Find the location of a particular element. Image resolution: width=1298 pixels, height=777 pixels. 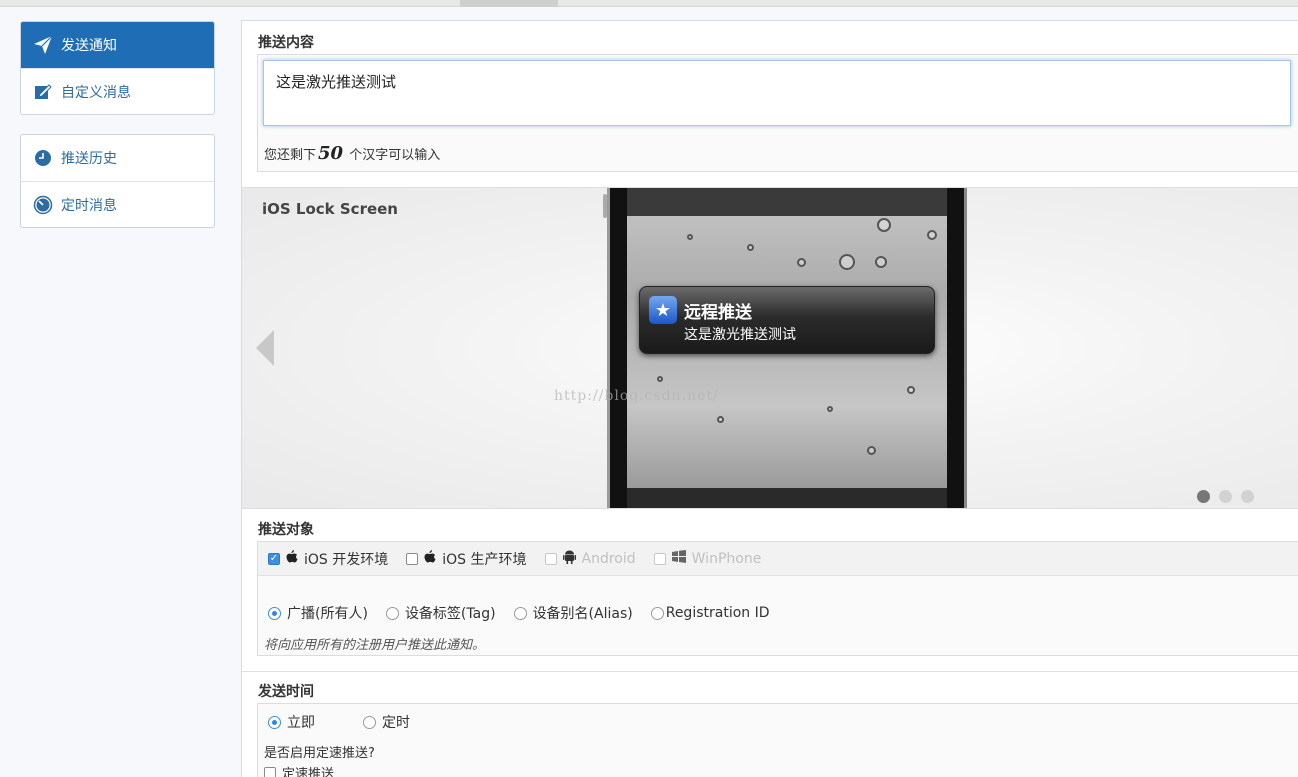

remaining-chars-text: 您还剩下 50 个汉字可以输入 is located at coordinates (352, 153).